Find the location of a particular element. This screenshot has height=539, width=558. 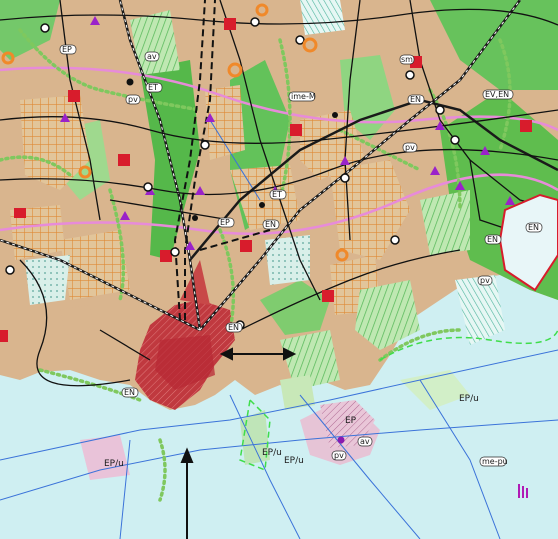

label-ep-small: EP is located at coordinates (225, 222).